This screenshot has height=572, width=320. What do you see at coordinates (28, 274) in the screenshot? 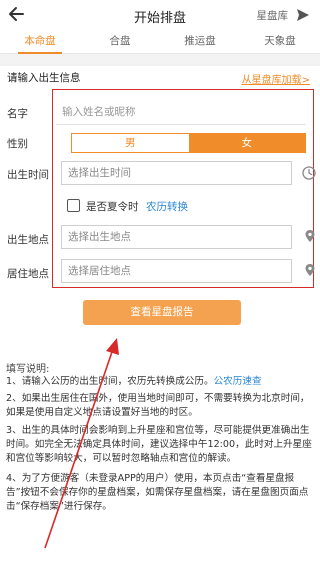
I see `residence-label: 居住地点` at bounding box center [28, 274].